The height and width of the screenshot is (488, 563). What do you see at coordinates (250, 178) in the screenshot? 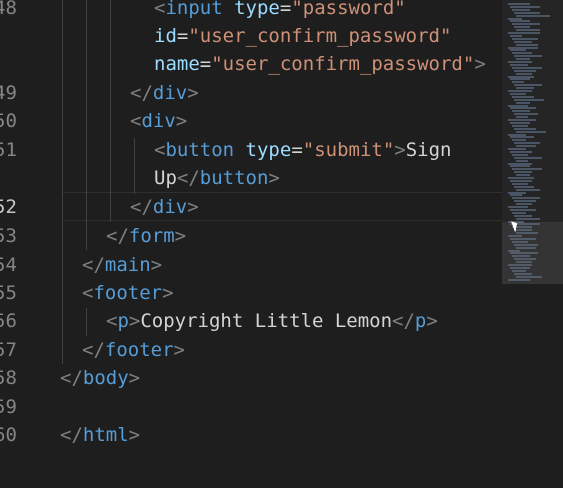
I see `code-line: Up</button>` at bounding box center [250, 178].